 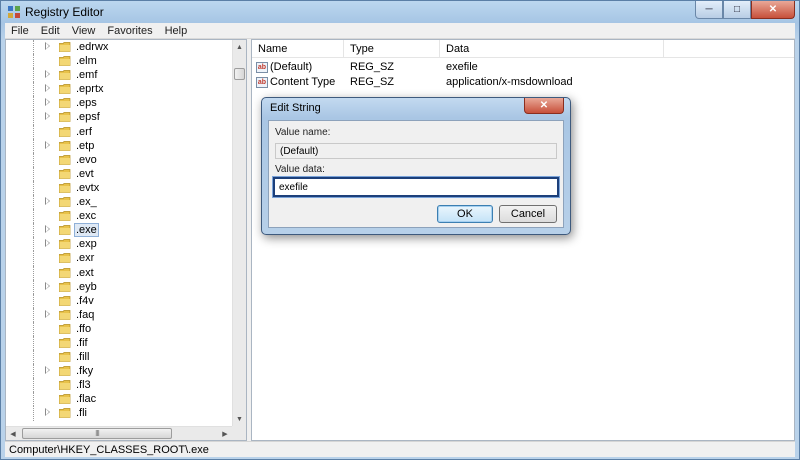 I want to click on tree-item: .fli, so click(x=116, y=413).